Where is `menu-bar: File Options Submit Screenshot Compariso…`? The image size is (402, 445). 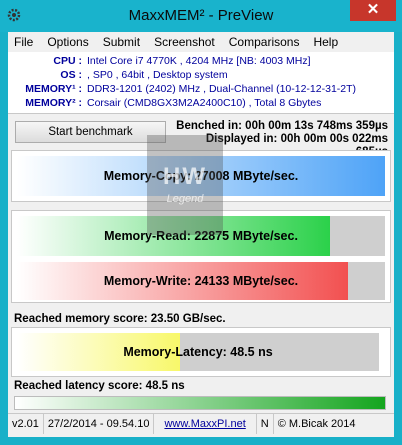 menu-bar: File Options Submit Screenshot Compariso… is located at coordinates (201, 42).